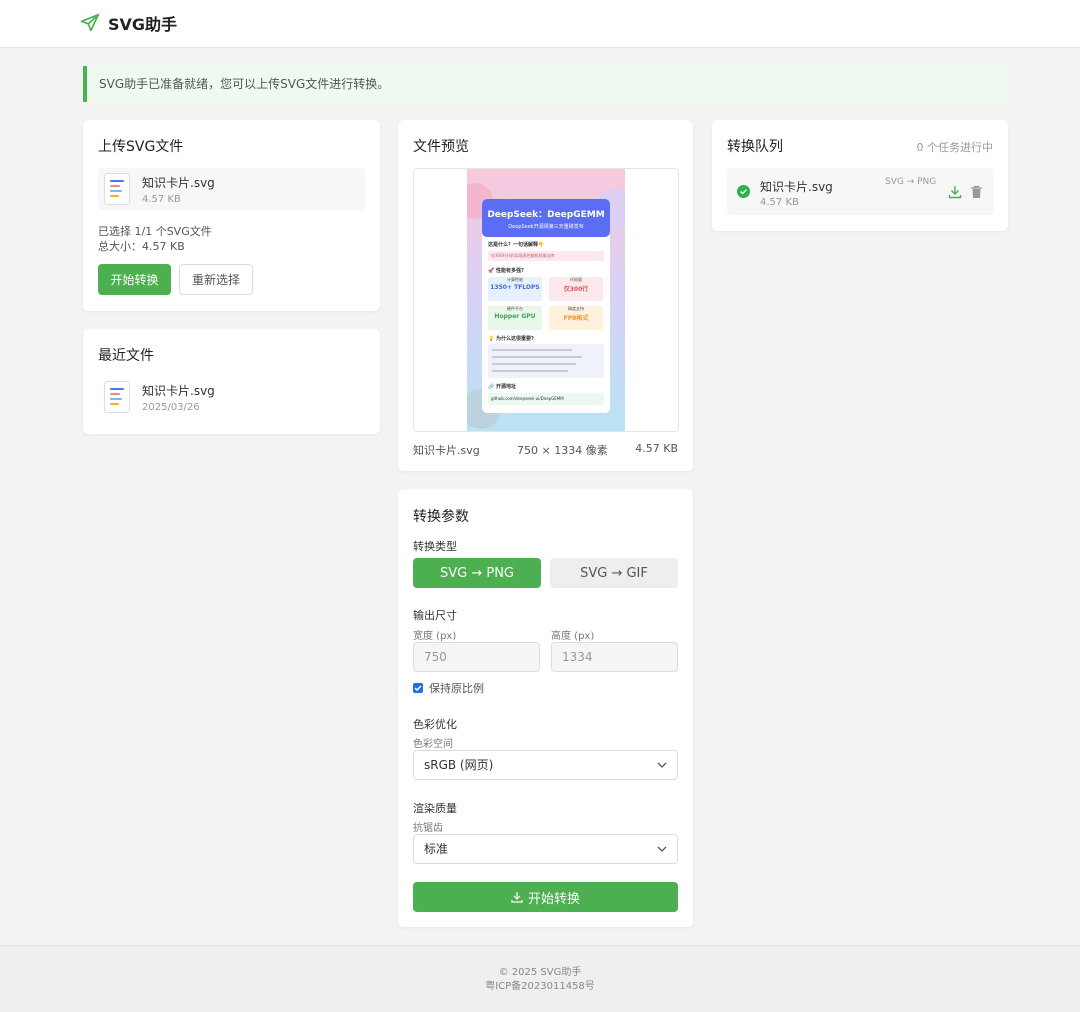 This screenshot has height=1012, width=1080. What do you see at coordinates (976, 192) in the screenshot?
I see `trash-icon` at bounding box center [976, 192].